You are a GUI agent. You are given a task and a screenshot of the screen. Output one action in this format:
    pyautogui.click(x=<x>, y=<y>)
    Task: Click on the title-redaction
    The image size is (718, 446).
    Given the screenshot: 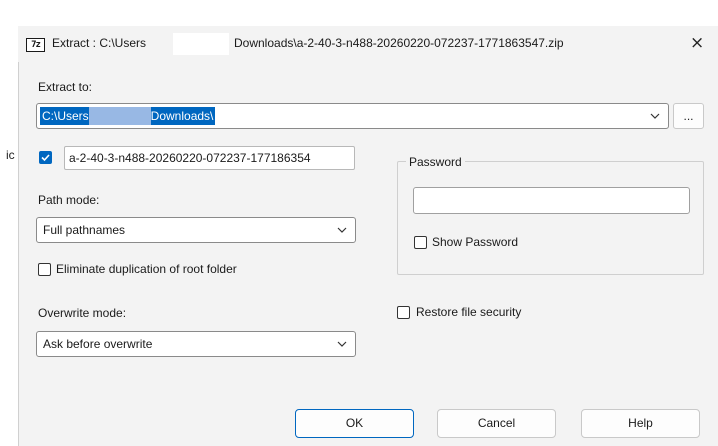 What is the action you would take?
    pyautogui.click(x=201, y=44)
    